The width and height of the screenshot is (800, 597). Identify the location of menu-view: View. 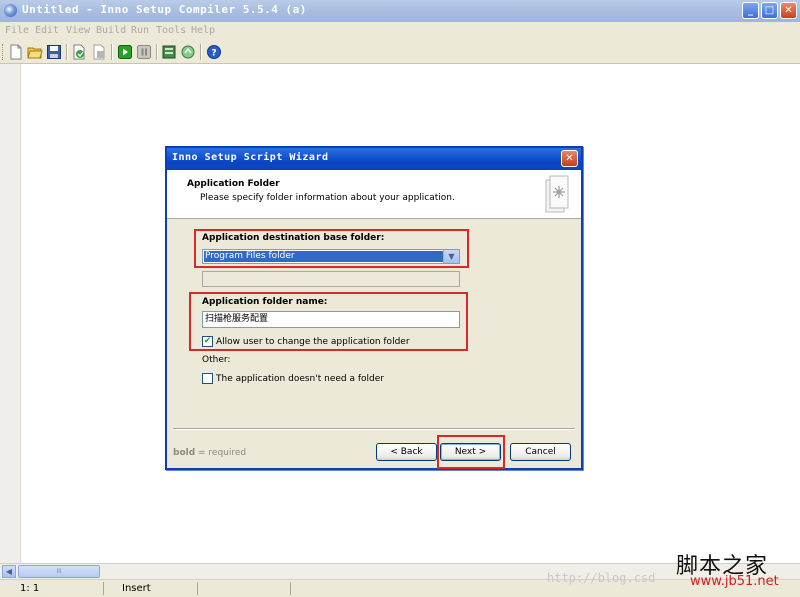
(78, 30).